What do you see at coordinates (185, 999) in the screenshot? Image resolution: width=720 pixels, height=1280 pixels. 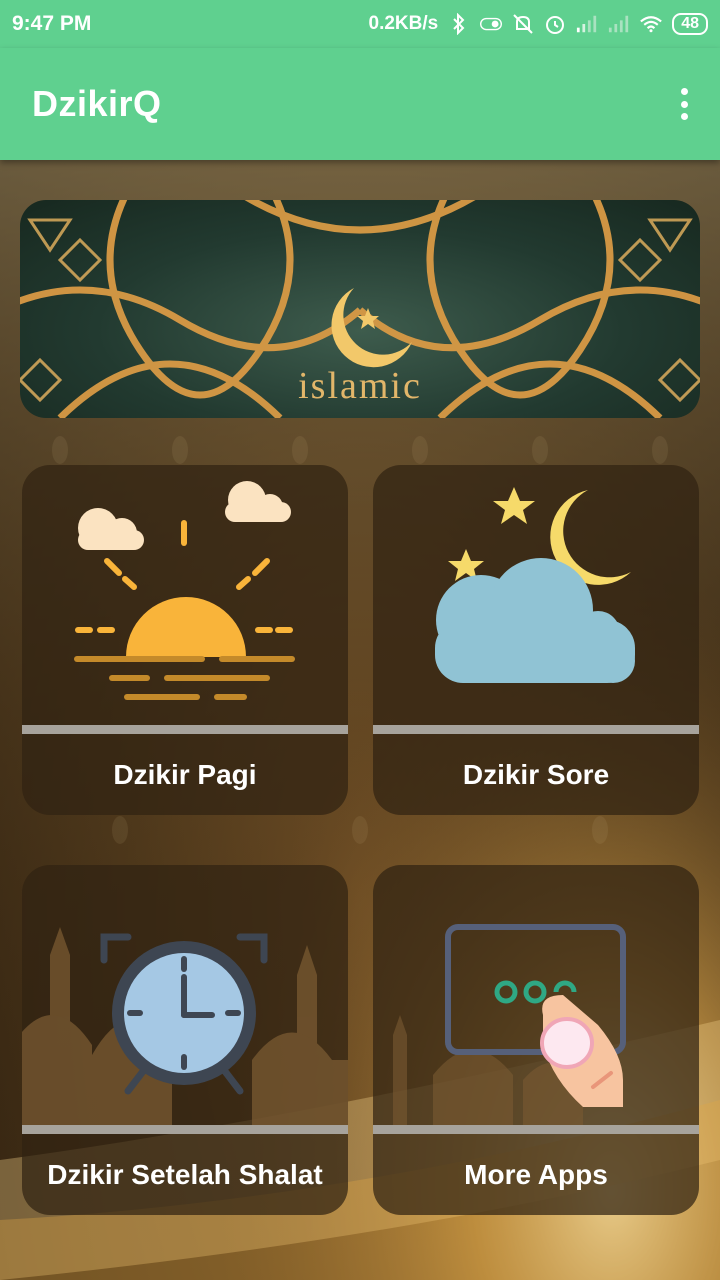 I see `alarm-clock-icon` at bounding box center [185, 999].